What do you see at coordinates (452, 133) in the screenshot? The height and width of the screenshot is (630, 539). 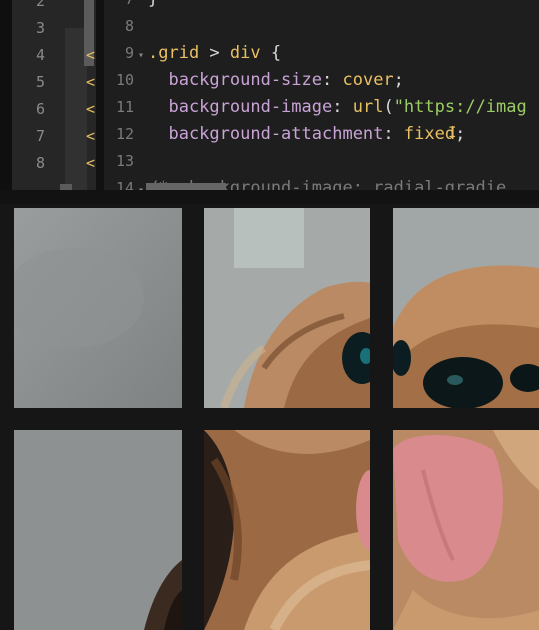 I see `text-cursor-icon: I` at bounding box center [452, 133].